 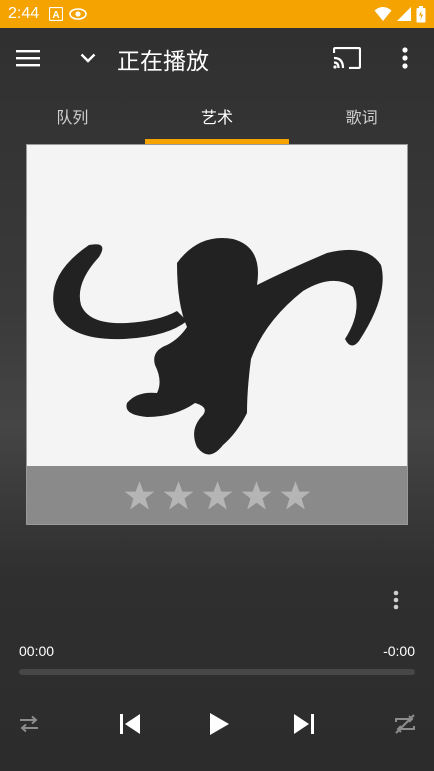 I want to click on star-5-icon, so click(x=295, y=495).